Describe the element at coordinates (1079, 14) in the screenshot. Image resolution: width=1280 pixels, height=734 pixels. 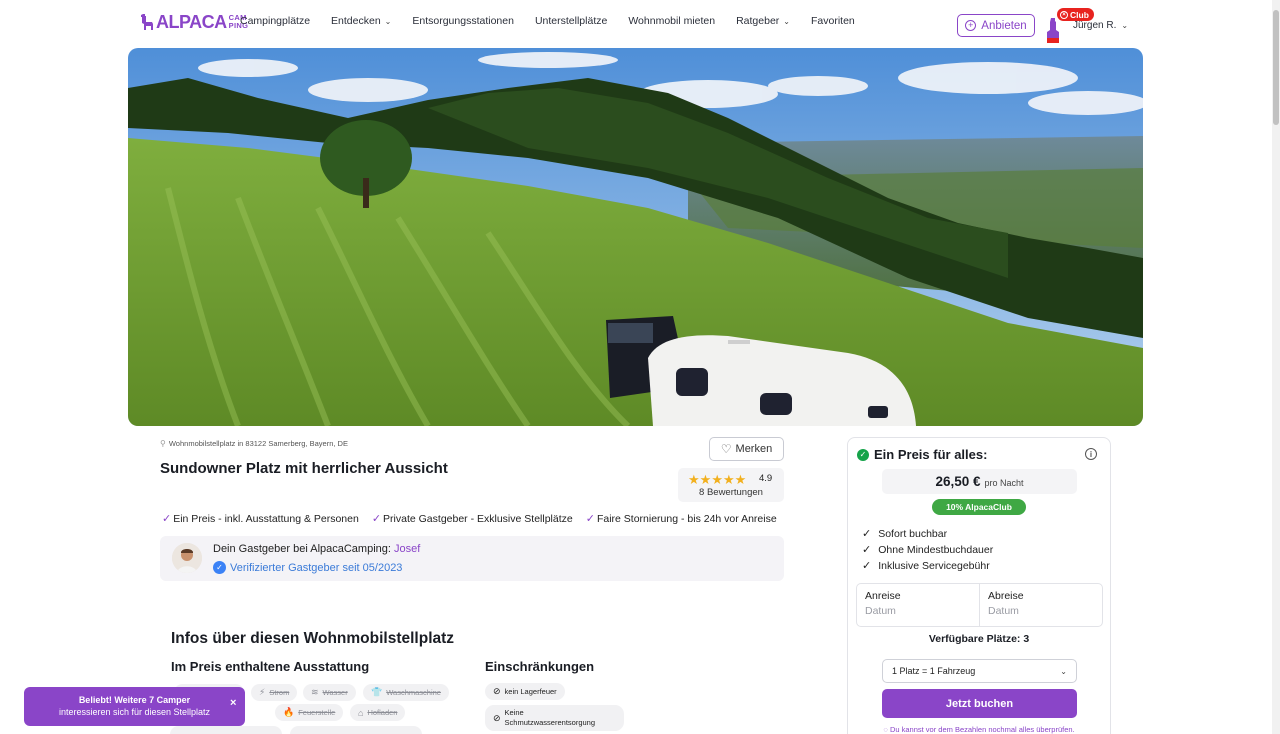
I see `club-badge-label: Club` at that location.